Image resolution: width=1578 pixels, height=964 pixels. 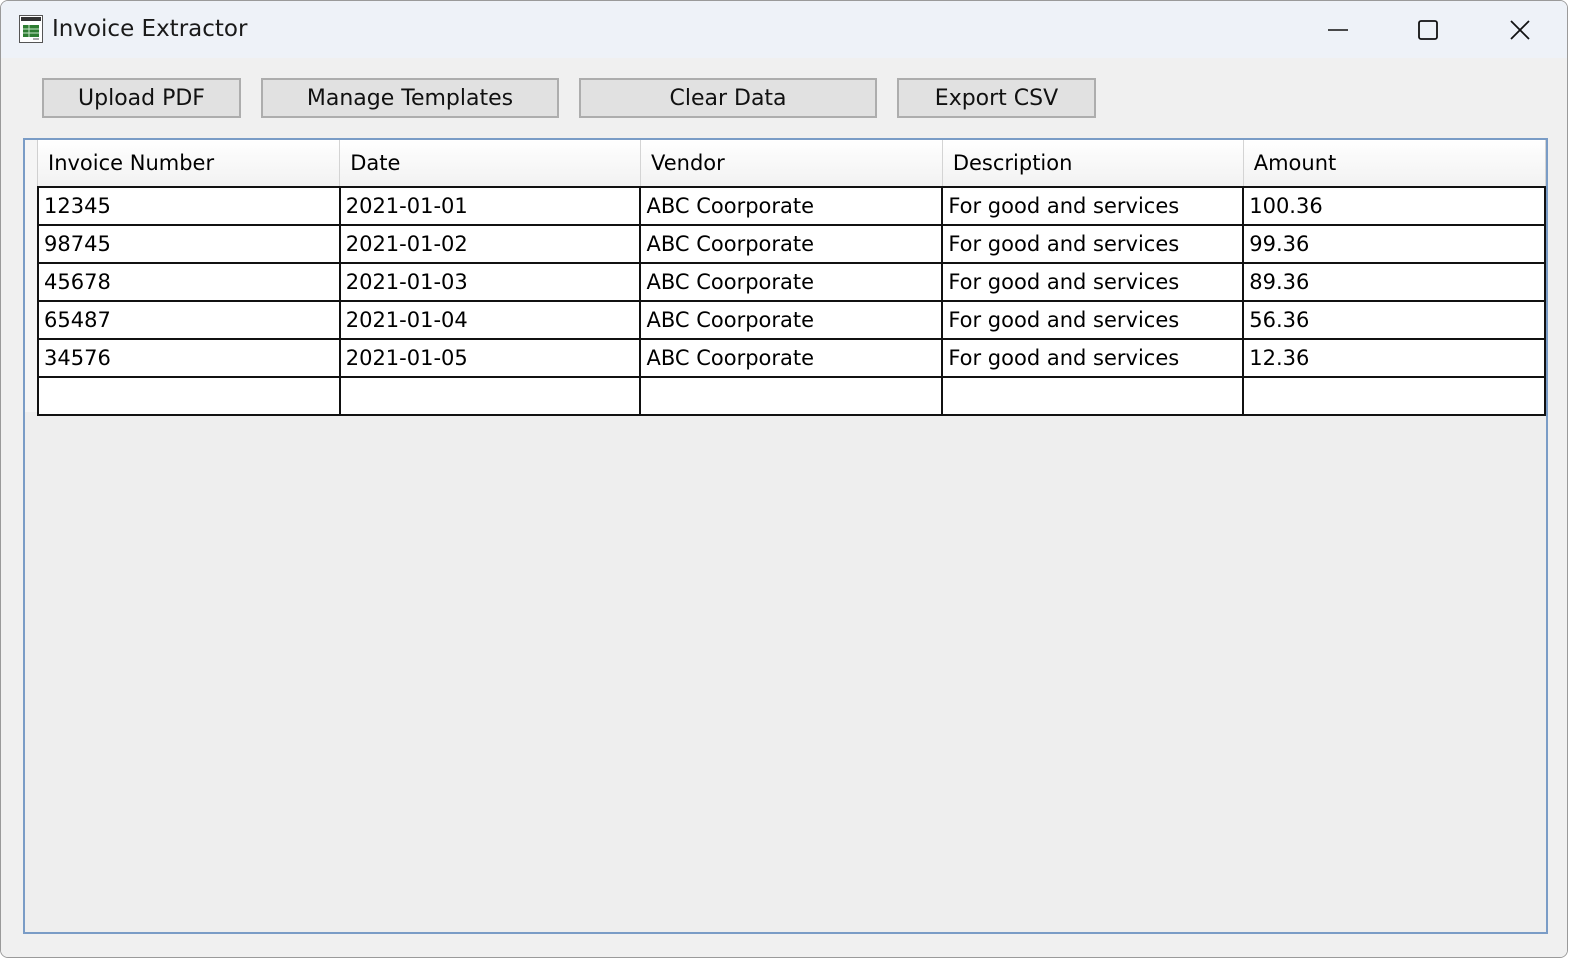 What do you see at coordinates (490, 320) in the screenshot?
I see `cell-date: 2021-01-04` at bounding box center [490, 320].